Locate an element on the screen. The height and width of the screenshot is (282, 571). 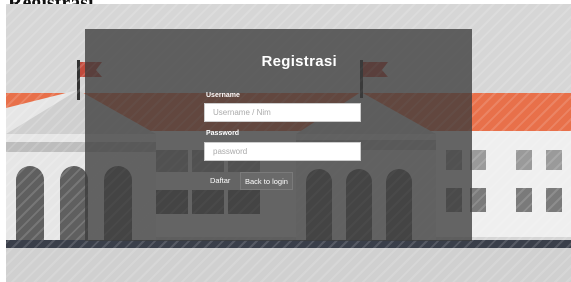
registration-title: Registrasi is located at coordinates (299, 61).